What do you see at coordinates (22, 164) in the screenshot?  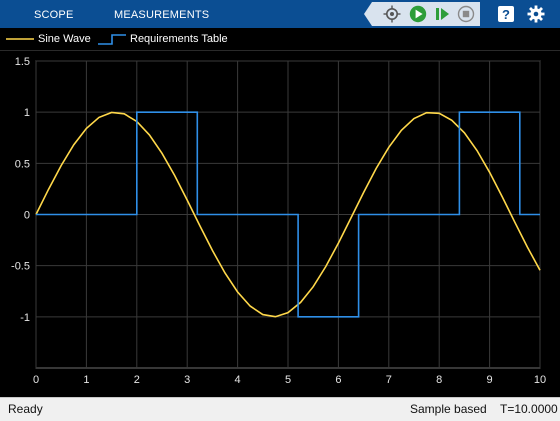 I see `y-tick-label: 0.5` at bounding box center [22, 164].